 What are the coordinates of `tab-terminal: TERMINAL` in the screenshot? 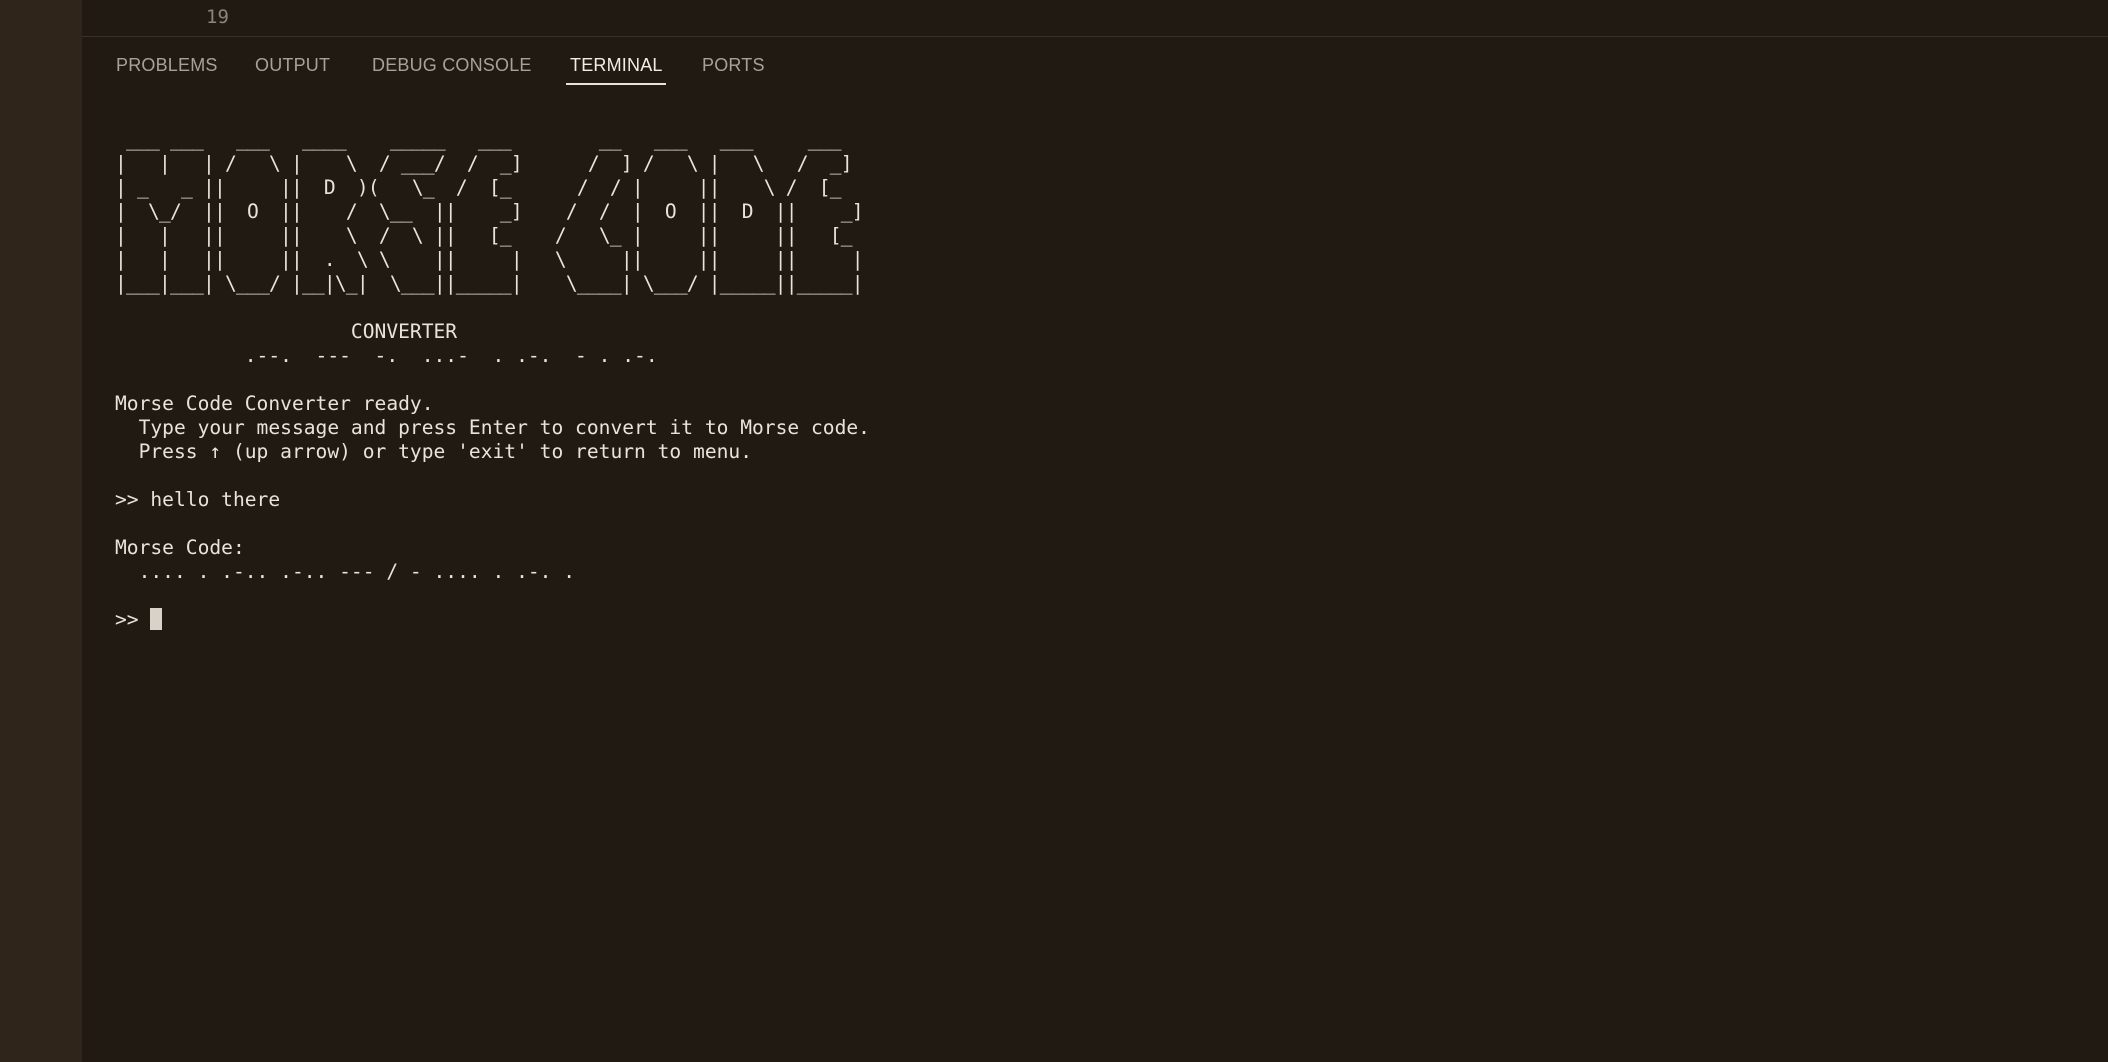 It's located at (616, 65).